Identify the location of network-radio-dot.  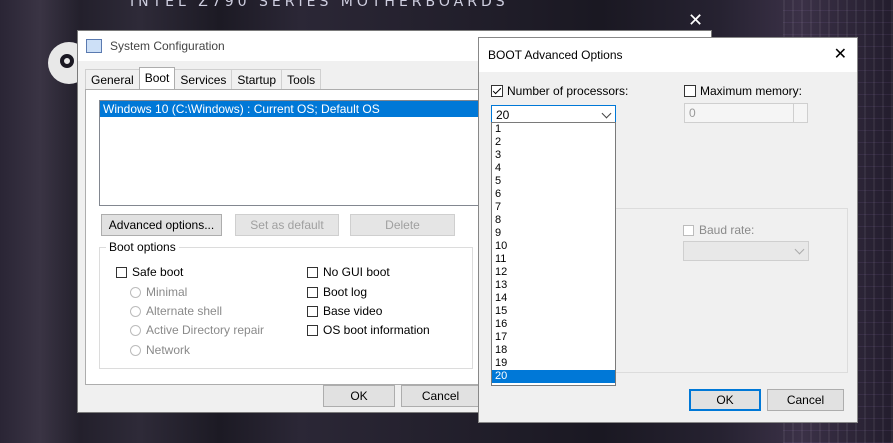
(135, 350).